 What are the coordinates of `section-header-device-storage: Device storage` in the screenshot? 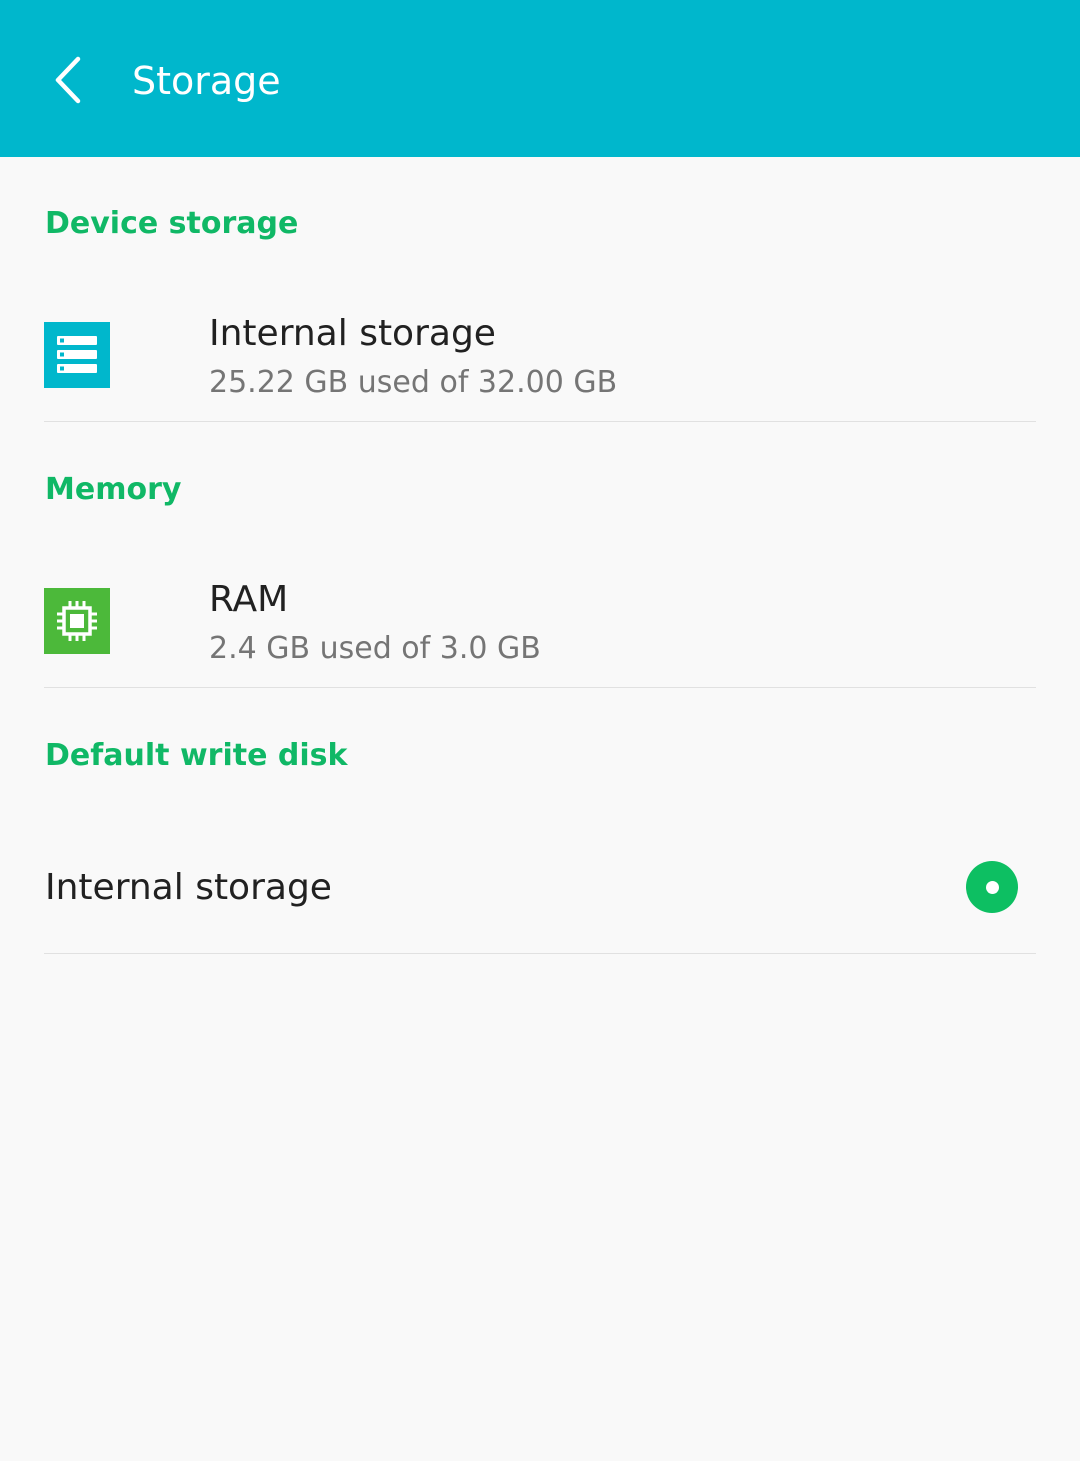 It's located at (172, 223).